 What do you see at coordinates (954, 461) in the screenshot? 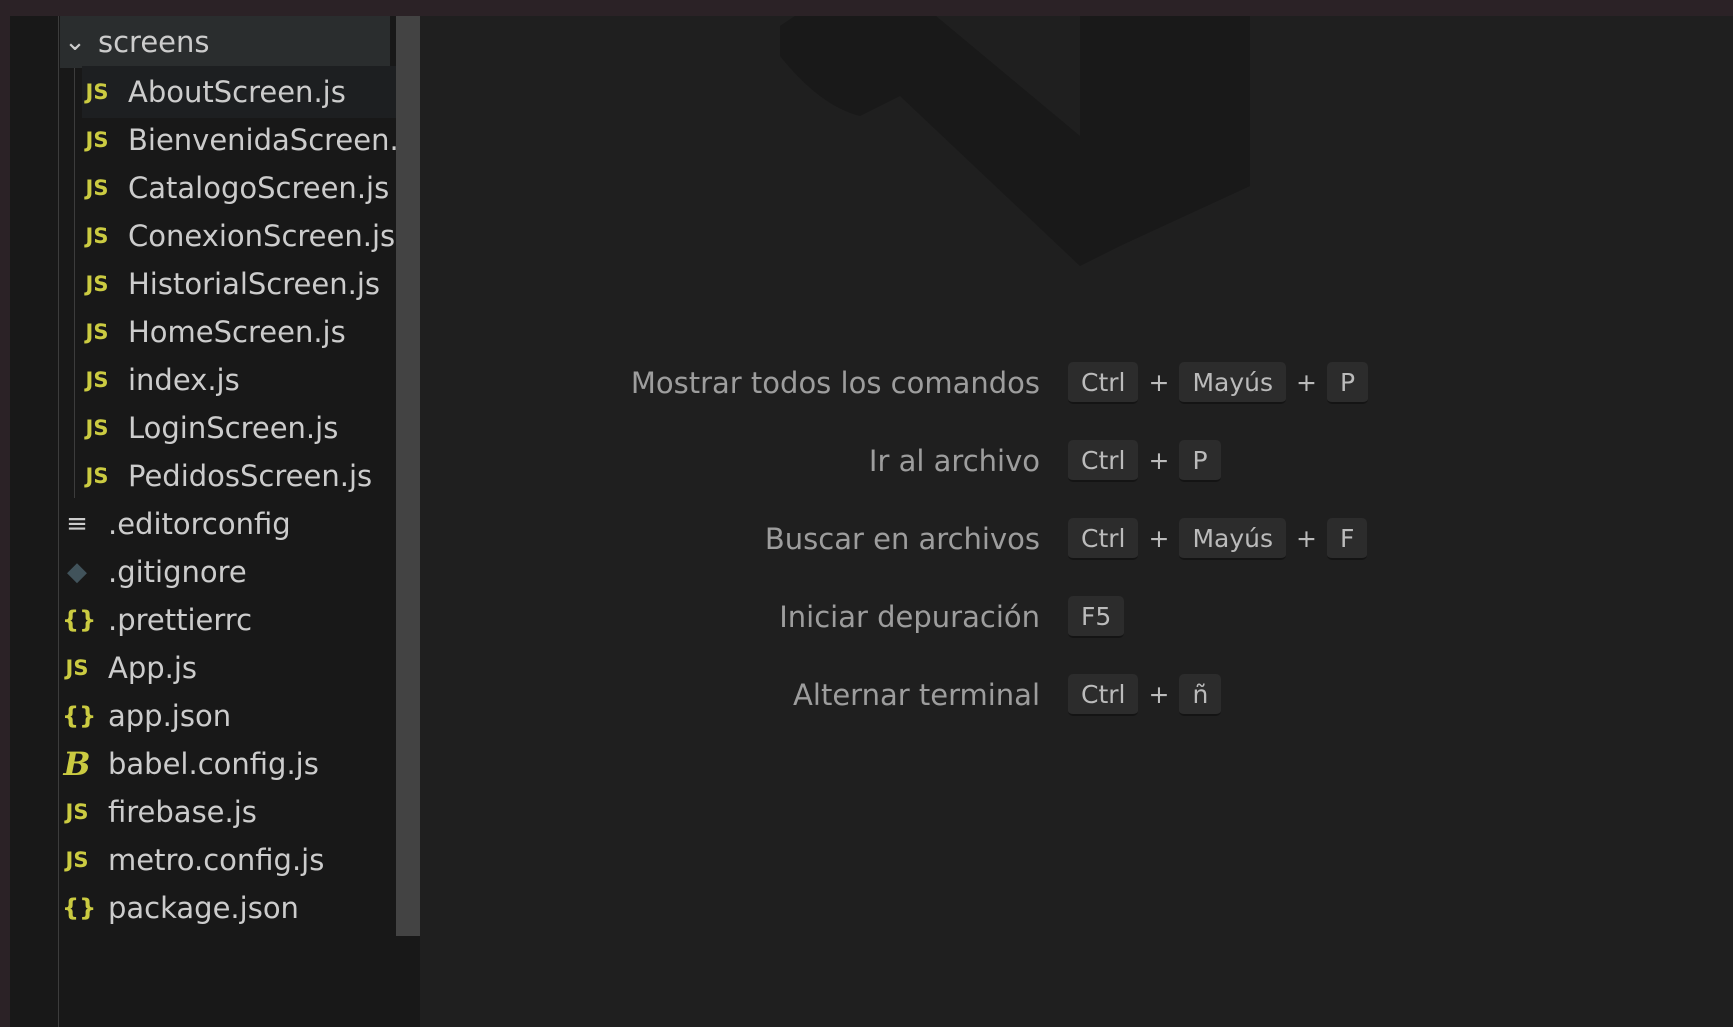
I see `shortcut-label: Ir al archivo` at bounding box center [954, 461].